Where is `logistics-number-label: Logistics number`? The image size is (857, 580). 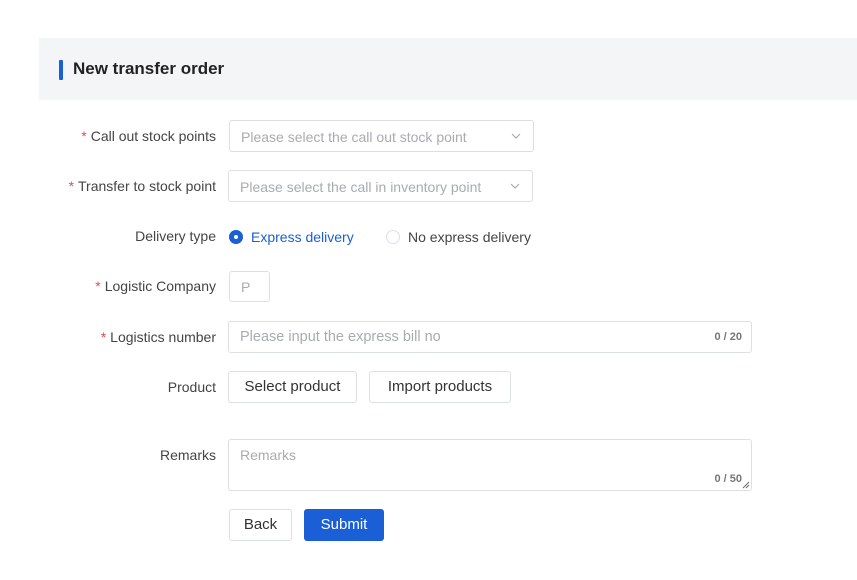
logistics-number-label: Logistics number is located at coordinates (163, 337).